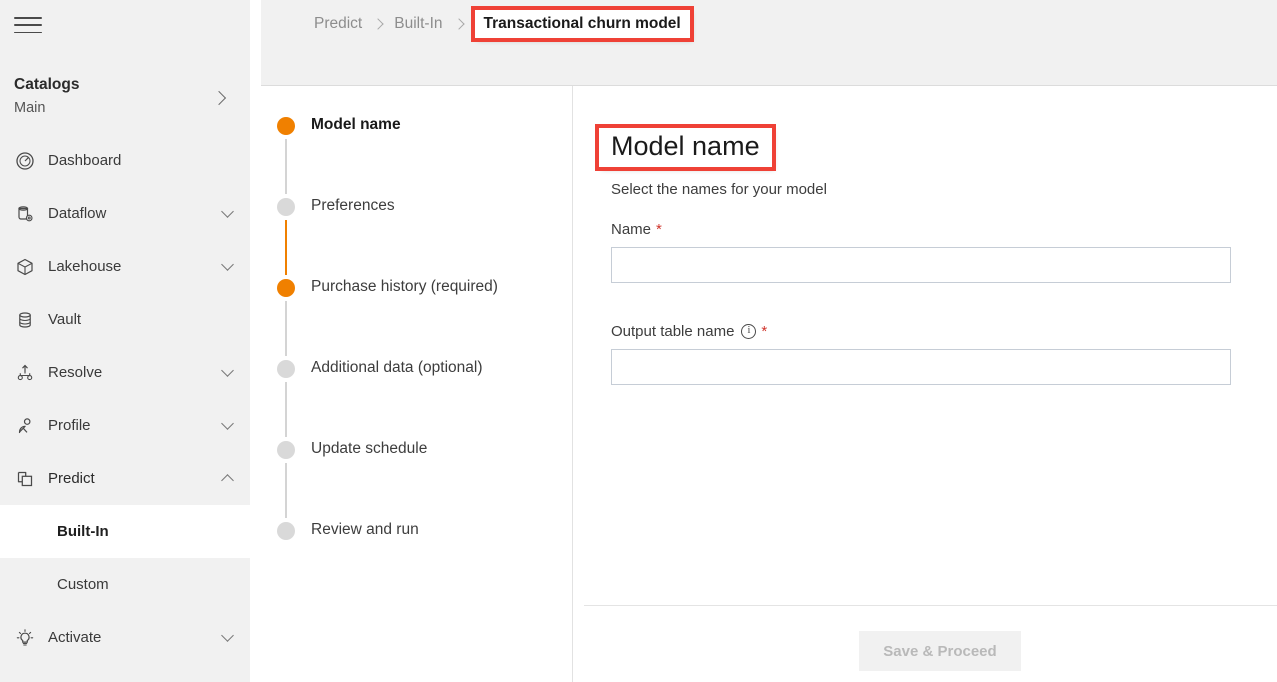 The width and height of the screenshot is (1277, 682). Describe the element at coordinates (25, 479) in the screenshot. I see `copy-squares-icon` at that location.